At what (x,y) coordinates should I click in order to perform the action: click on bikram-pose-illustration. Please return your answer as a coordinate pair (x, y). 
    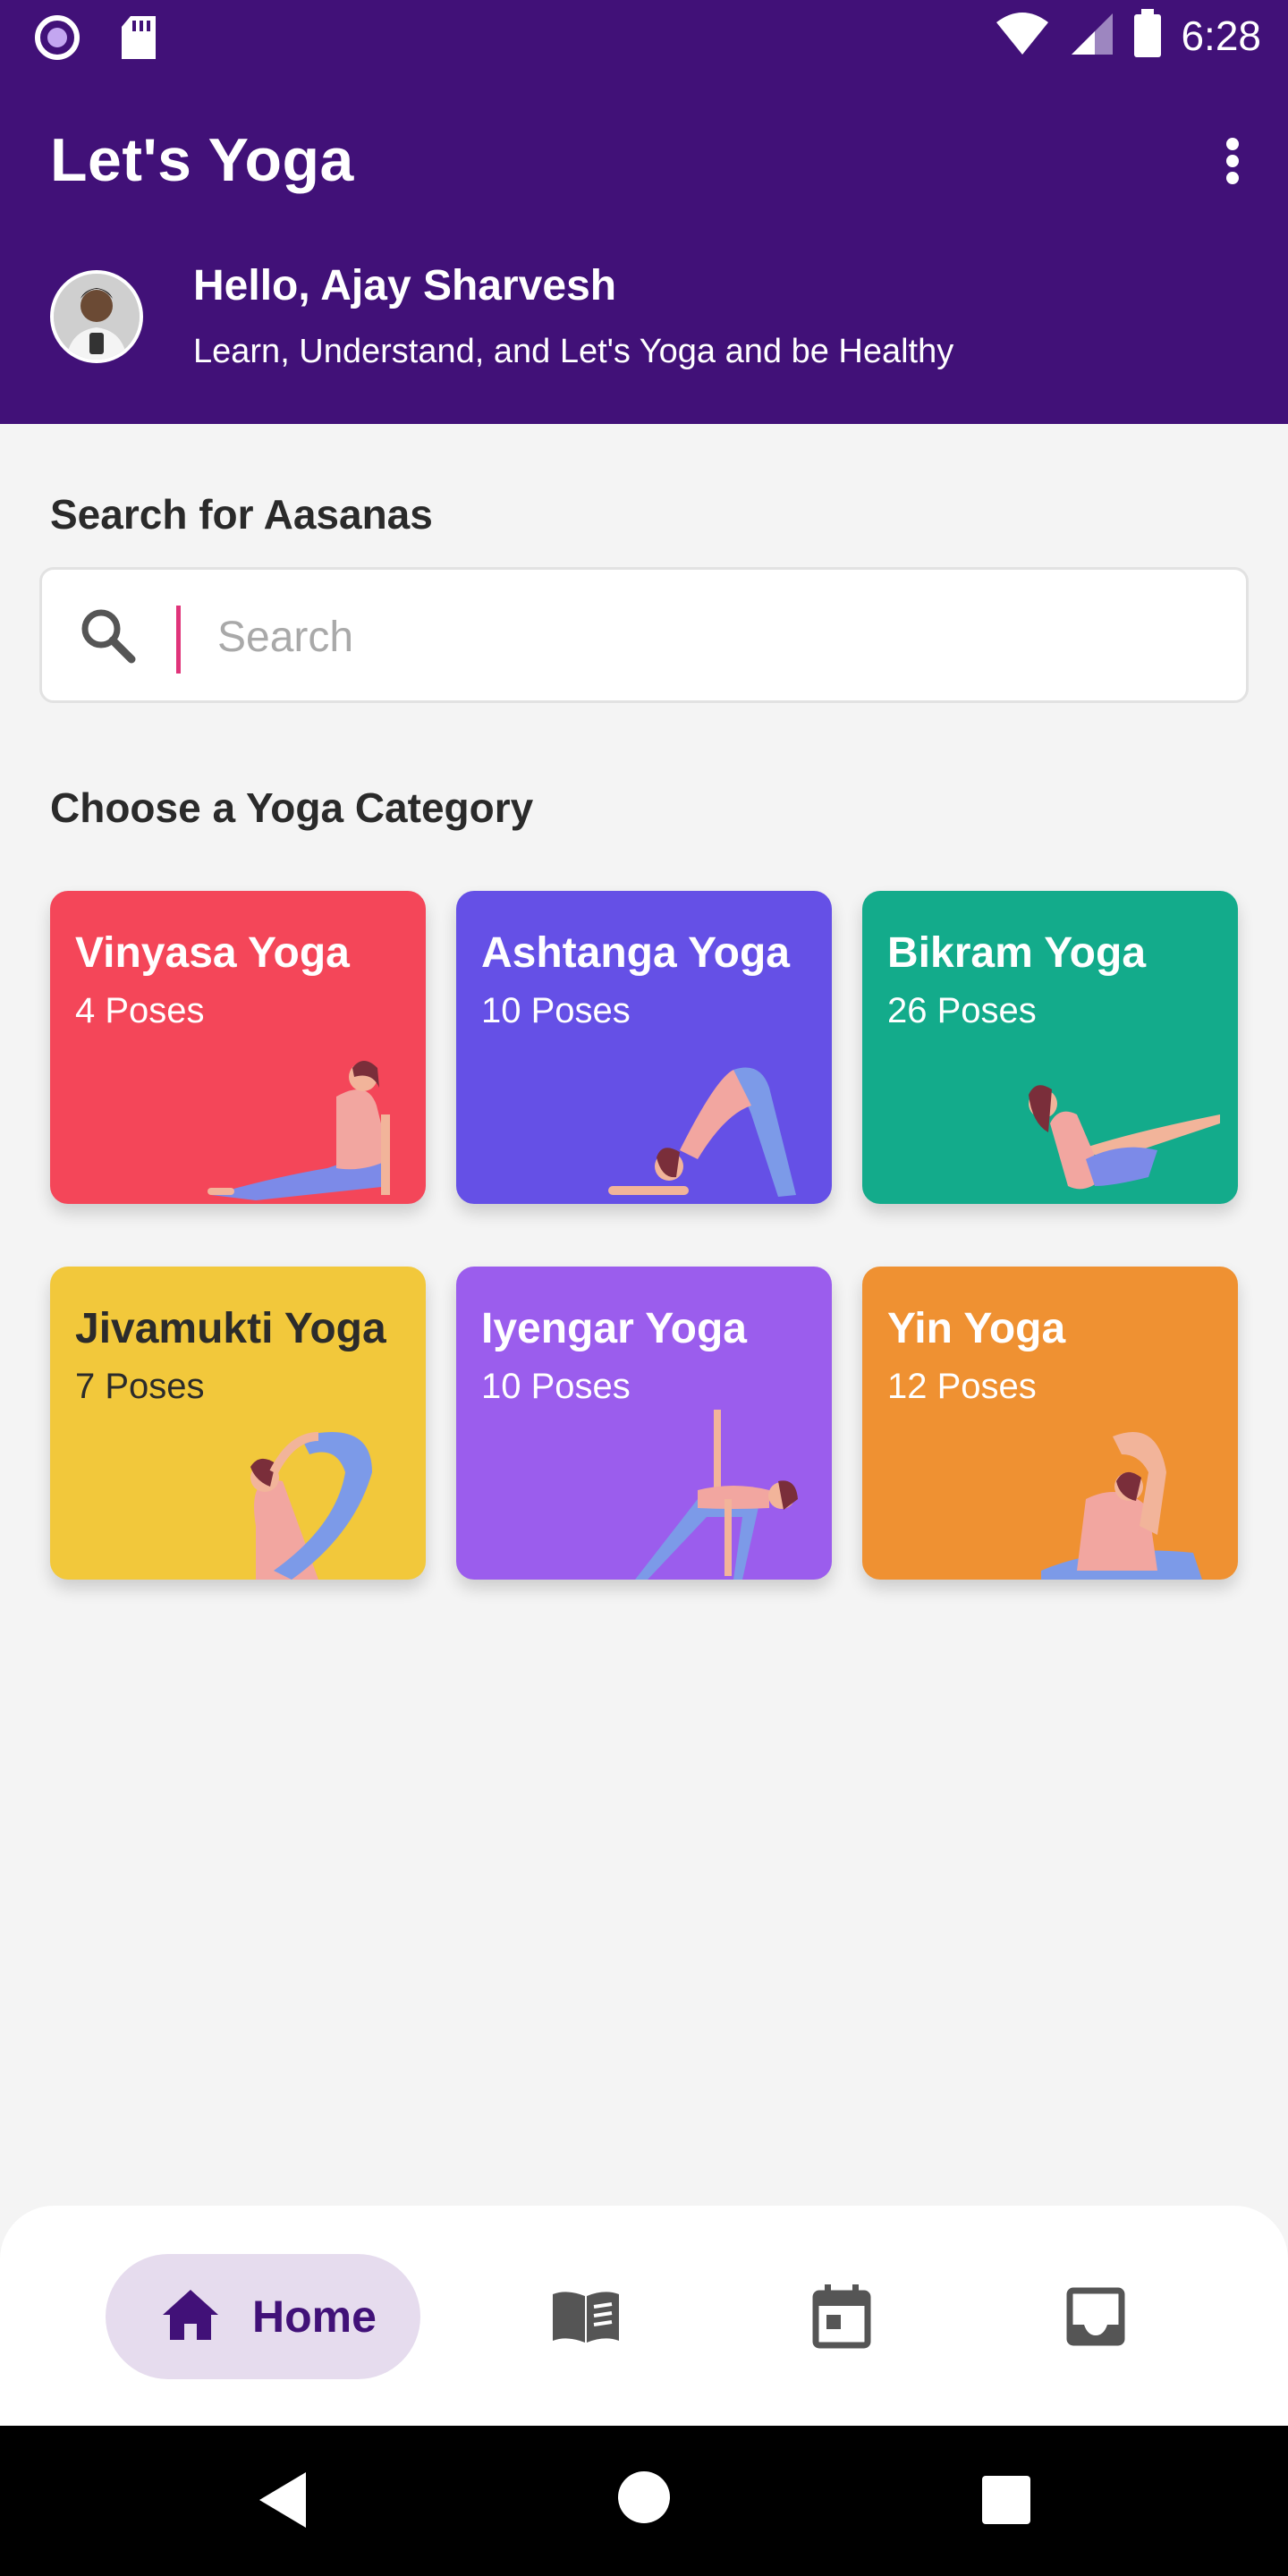
    Looking at the image, I should click on (1124, 1137).